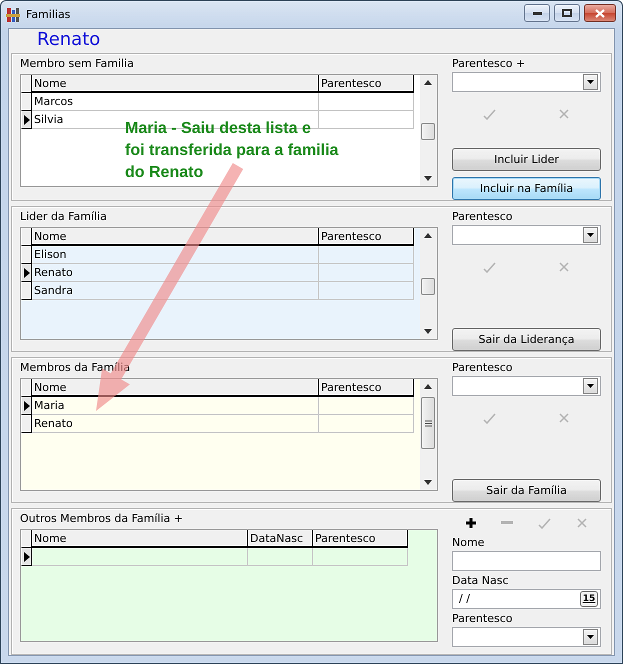 This screenshot has height=664, width=623. I want to click on field-label: Parentesco +, so click(489, 64).